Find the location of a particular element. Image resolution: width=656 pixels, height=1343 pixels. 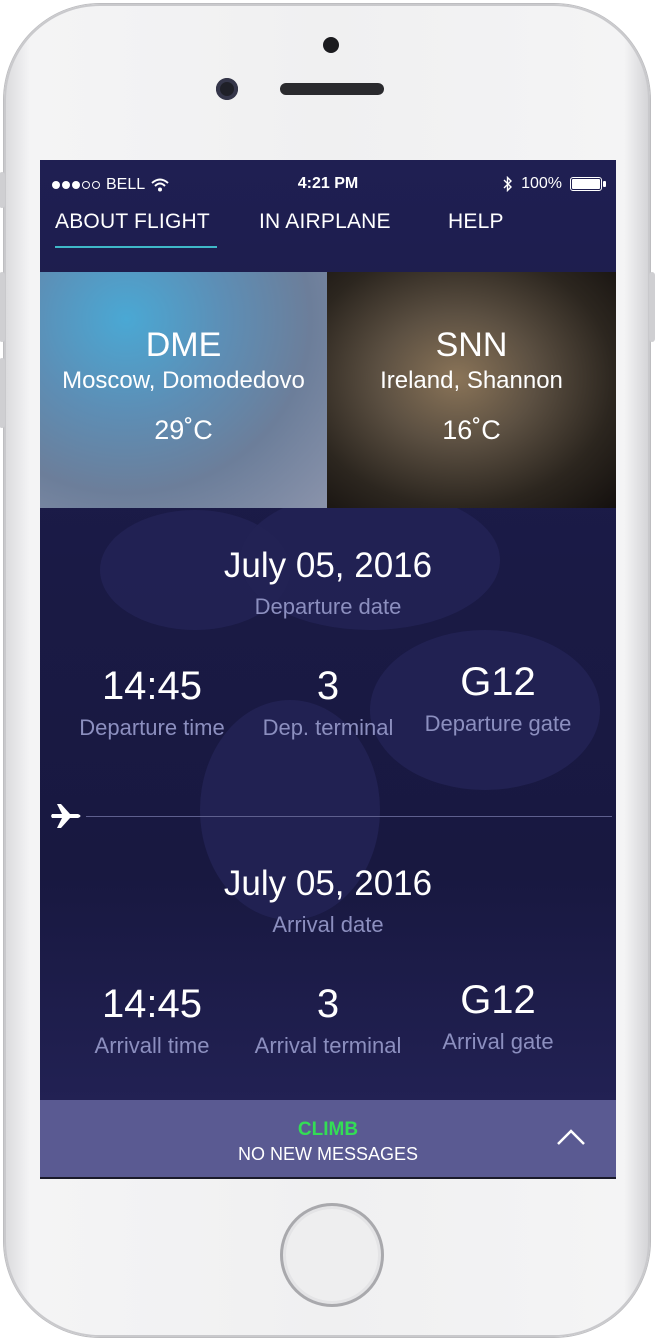

tab-about-flight: ABOUT FLIGHT is located at coordinates (132, 222).